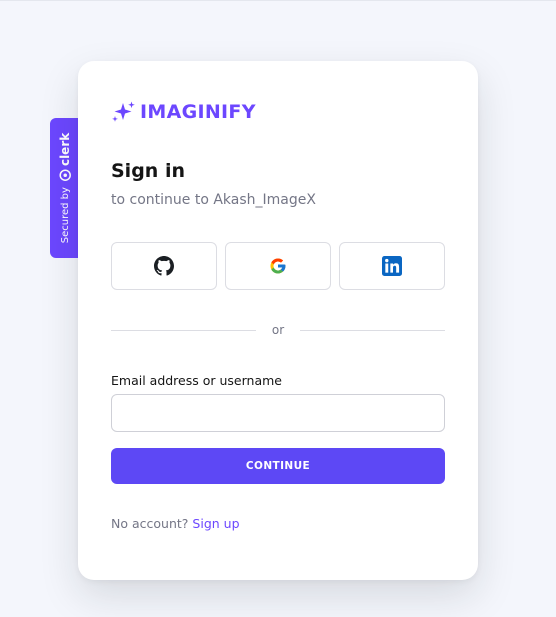 Image resolution: width=556 pixels, height=617 pixels. Describe the element at coordinates (198, 112) in the screenshot. I see `app-logo-text: IMAGINIFY` at that location.